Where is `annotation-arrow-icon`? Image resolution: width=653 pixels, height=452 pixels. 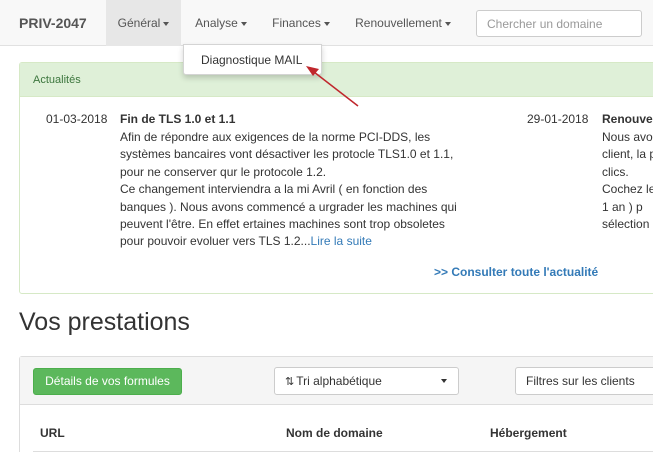
annotation-arrow-icon is located at coordinates (332, 86).